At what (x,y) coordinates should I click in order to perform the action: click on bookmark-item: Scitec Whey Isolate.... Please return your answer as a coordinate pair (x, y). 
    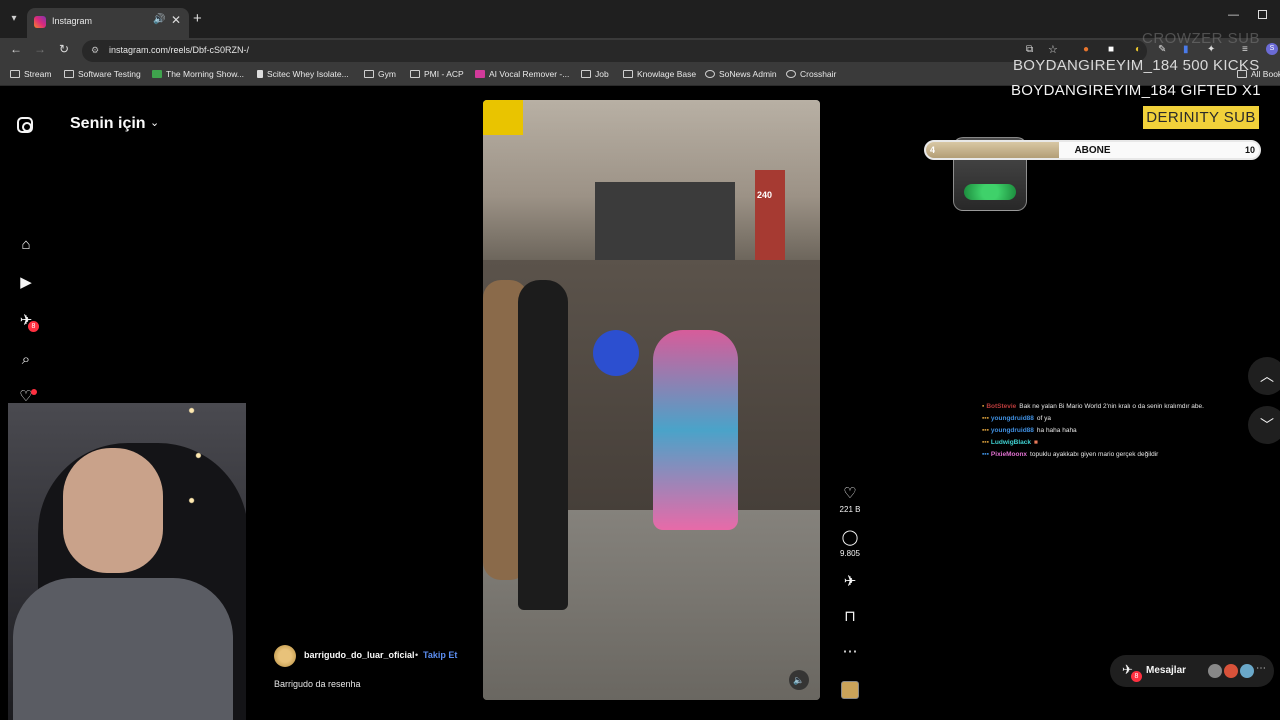
    Looking at the image, I should click on (303, 74).